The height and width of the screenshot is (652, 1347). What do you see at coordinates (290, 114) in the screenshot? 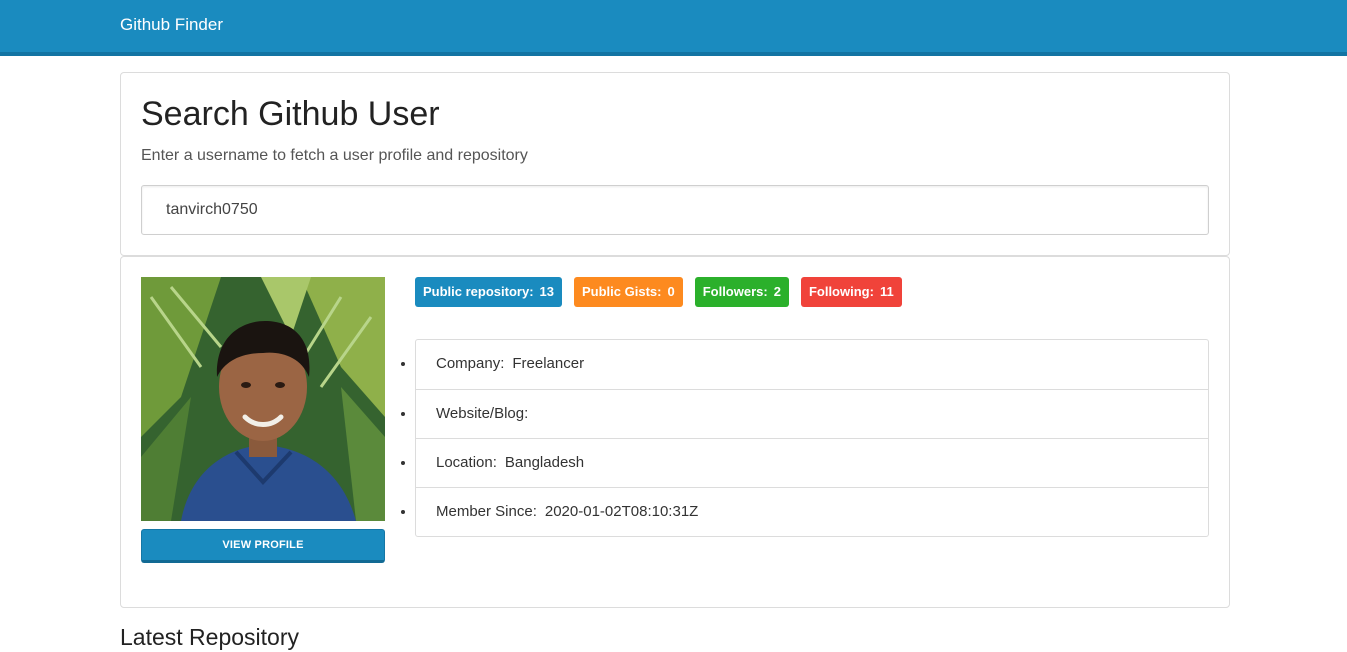
I see `search-title: Search Github User` at bounding box center [290, 114].